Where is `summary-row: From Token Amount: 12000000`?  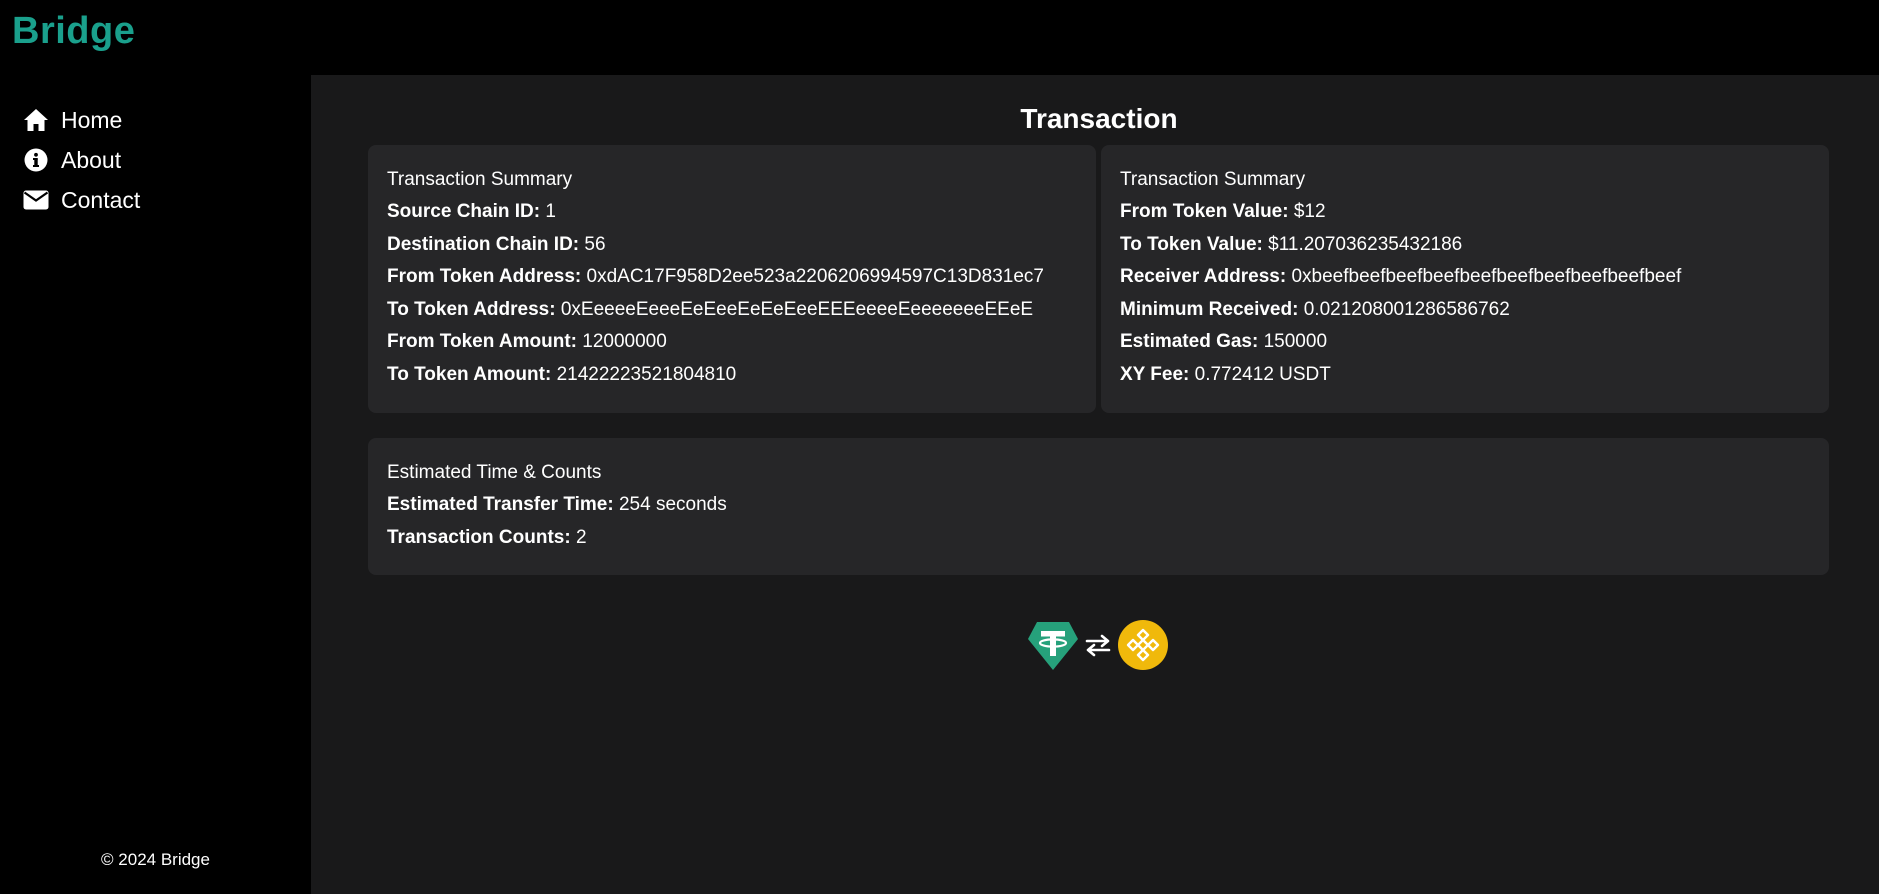
summary-row: From Token Amount: 12000000 is located at coordinates (732, 342).